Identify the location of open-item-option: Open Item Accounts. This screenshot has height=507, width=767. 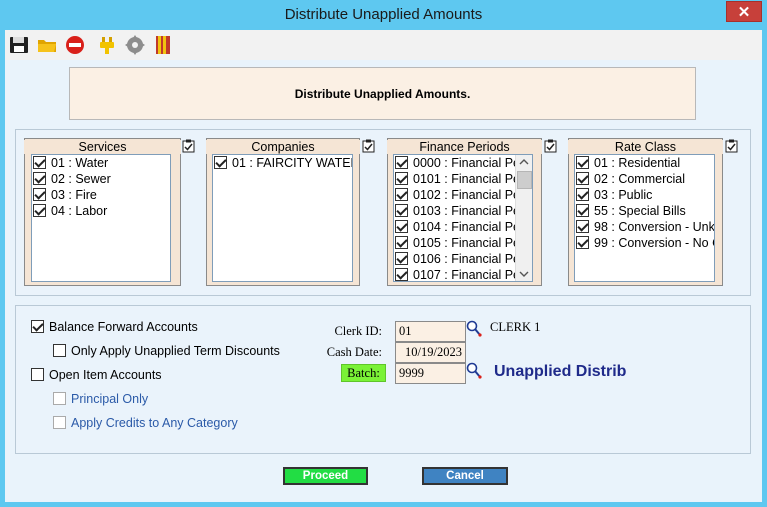
(96, 375).